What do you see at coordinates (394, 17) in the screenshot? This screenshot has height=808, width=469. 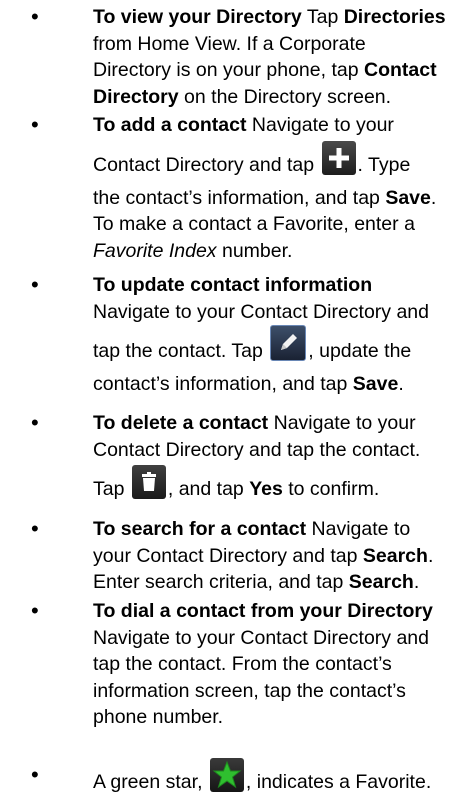 I see `emphasis: Directories` at bounding box center [394, 17].